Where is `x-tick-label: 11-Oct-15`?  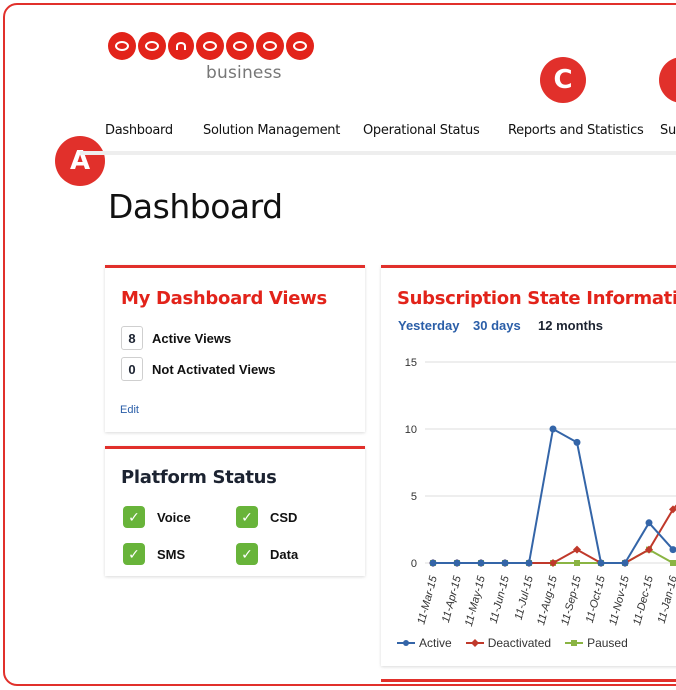 x-tick-label: 11-Oct-15 is located at coordinates (596, 599).